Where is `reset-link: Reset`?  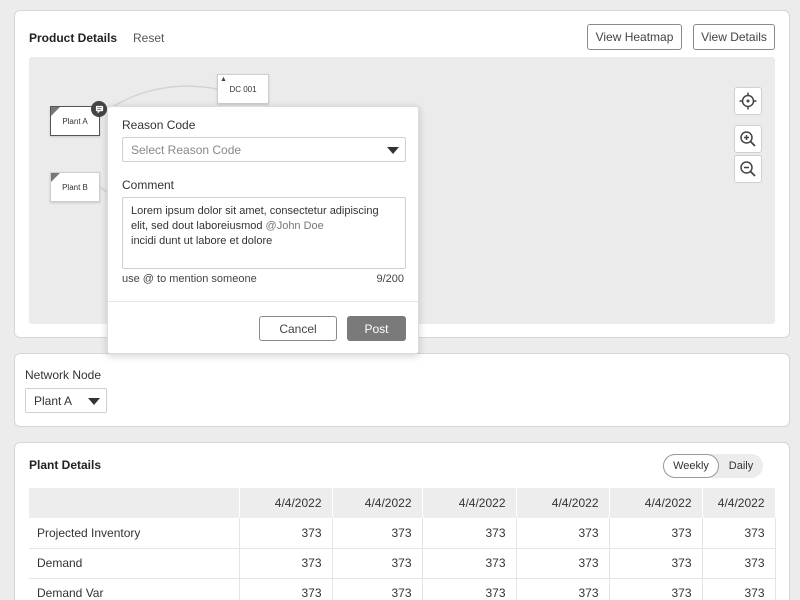
reset-link: Reset is located at coordinates (148, 38).